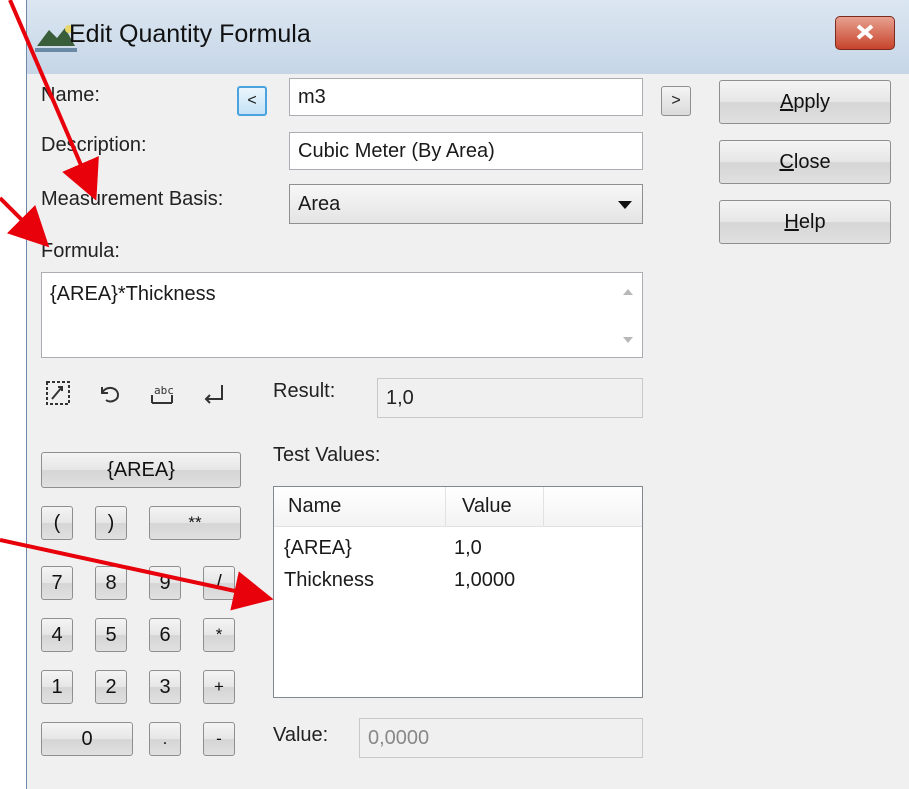  What do you see at coordinates (165, 687) in the screenshot?
I see `key-3-button: 3` at bounding box center [165, 687].